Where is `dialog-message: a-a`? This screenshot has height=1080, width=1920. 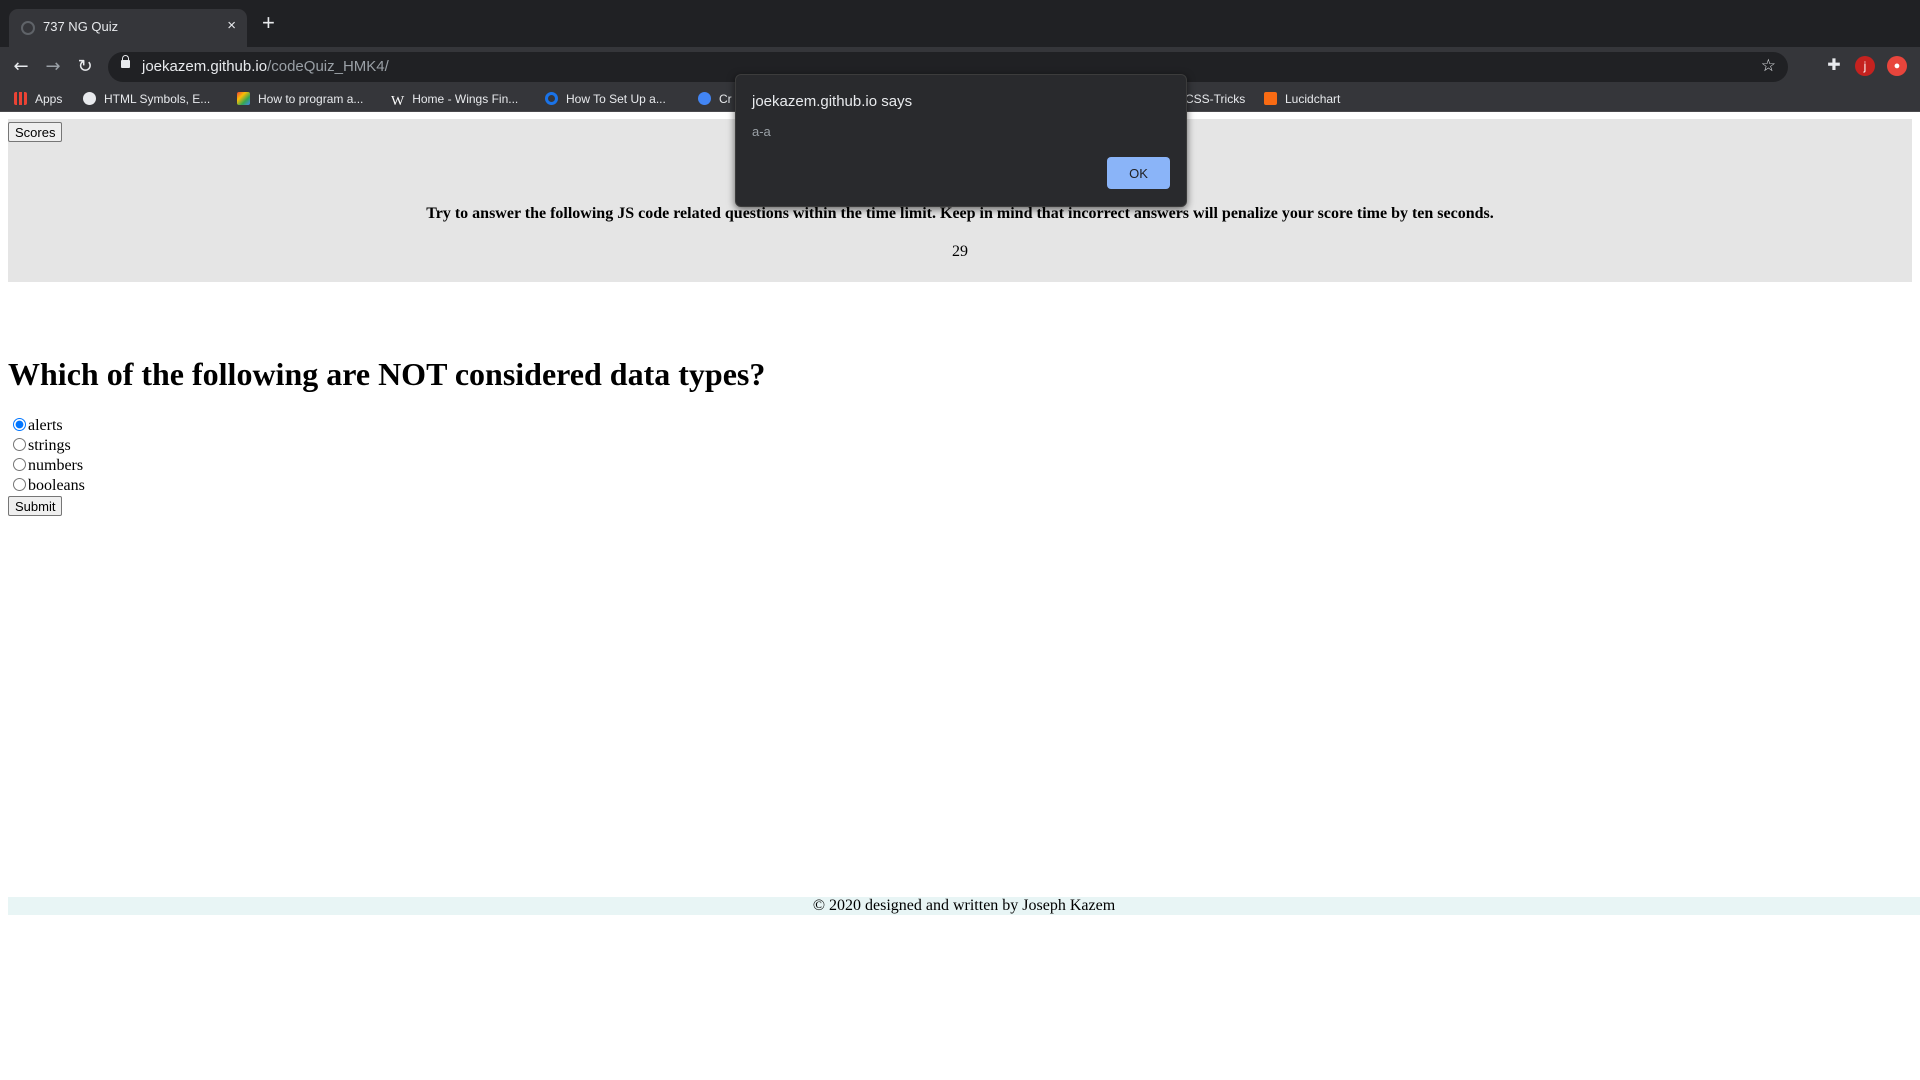 dialog-message: a-a is located at coordinates (761, 131).